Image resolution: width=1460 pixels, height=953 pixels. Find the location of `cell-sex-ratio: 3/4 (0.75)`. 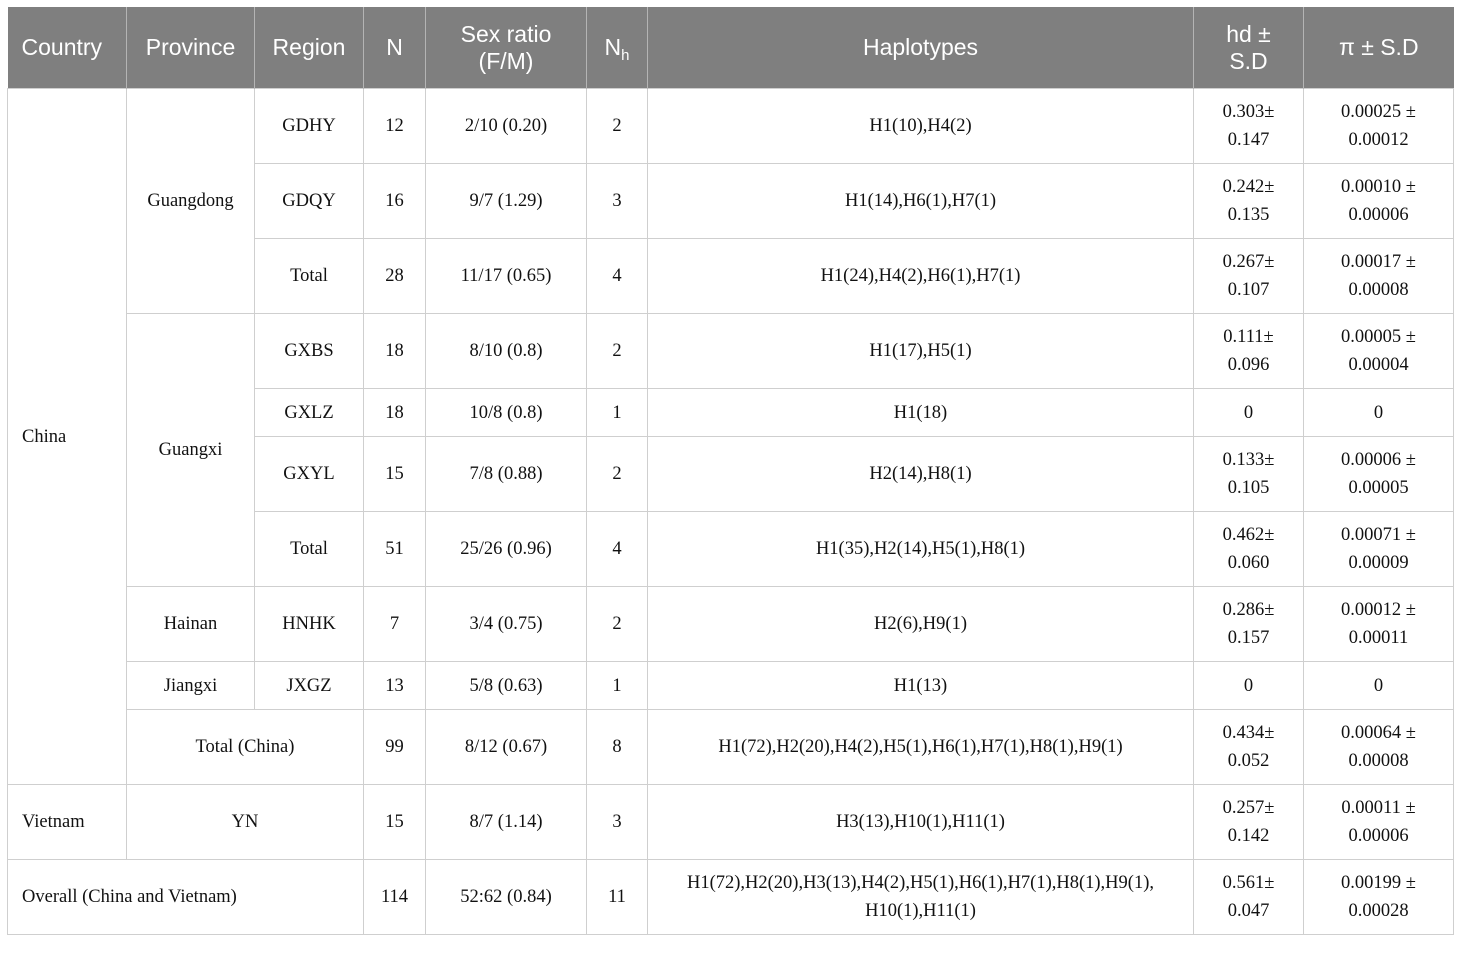

cell-sex-ratio: 3/4 (0.75) is located at coordinates (506, 624).